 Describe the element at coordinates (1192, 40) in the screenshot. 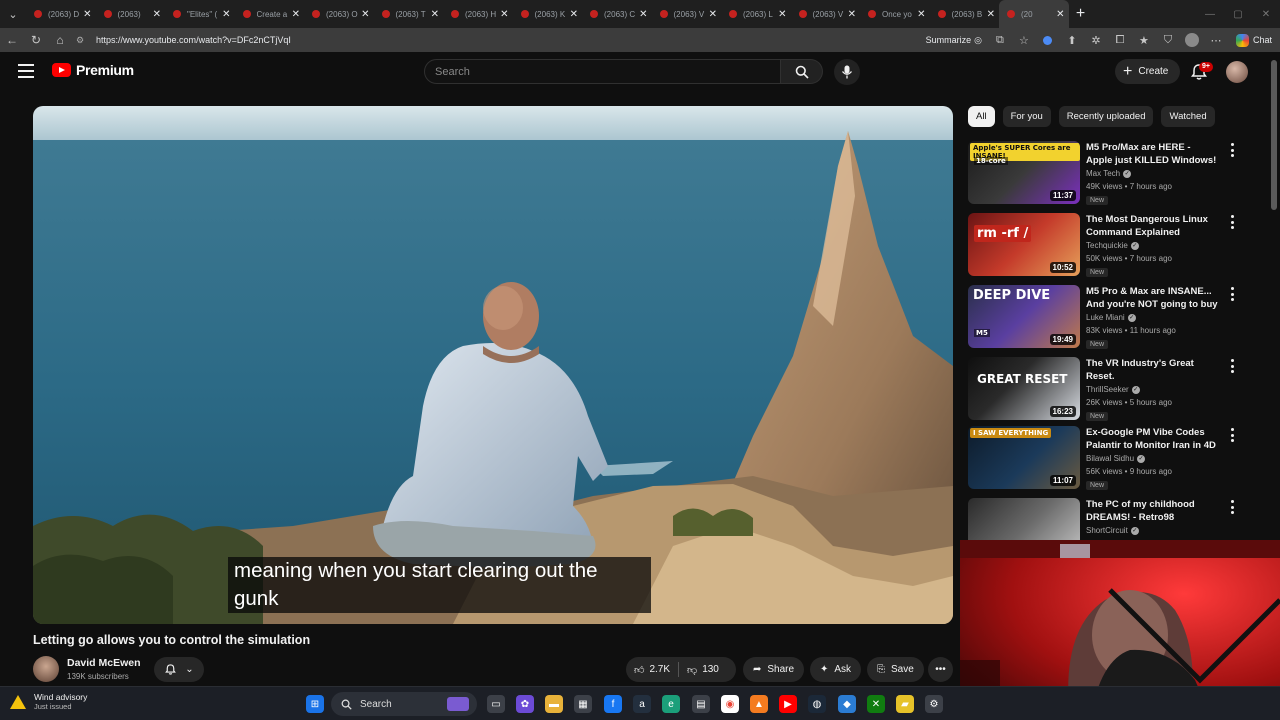

I see `profile-icon` at that location.